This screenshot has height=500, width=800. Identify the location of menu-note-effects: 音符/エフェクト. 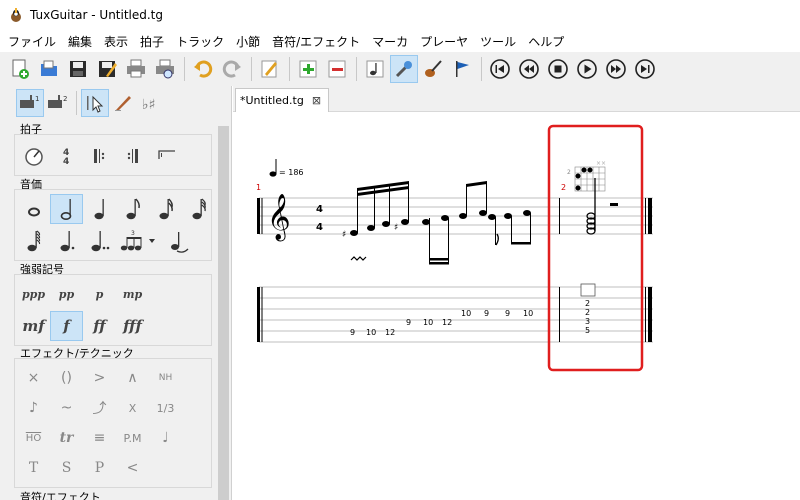
(316, 41).